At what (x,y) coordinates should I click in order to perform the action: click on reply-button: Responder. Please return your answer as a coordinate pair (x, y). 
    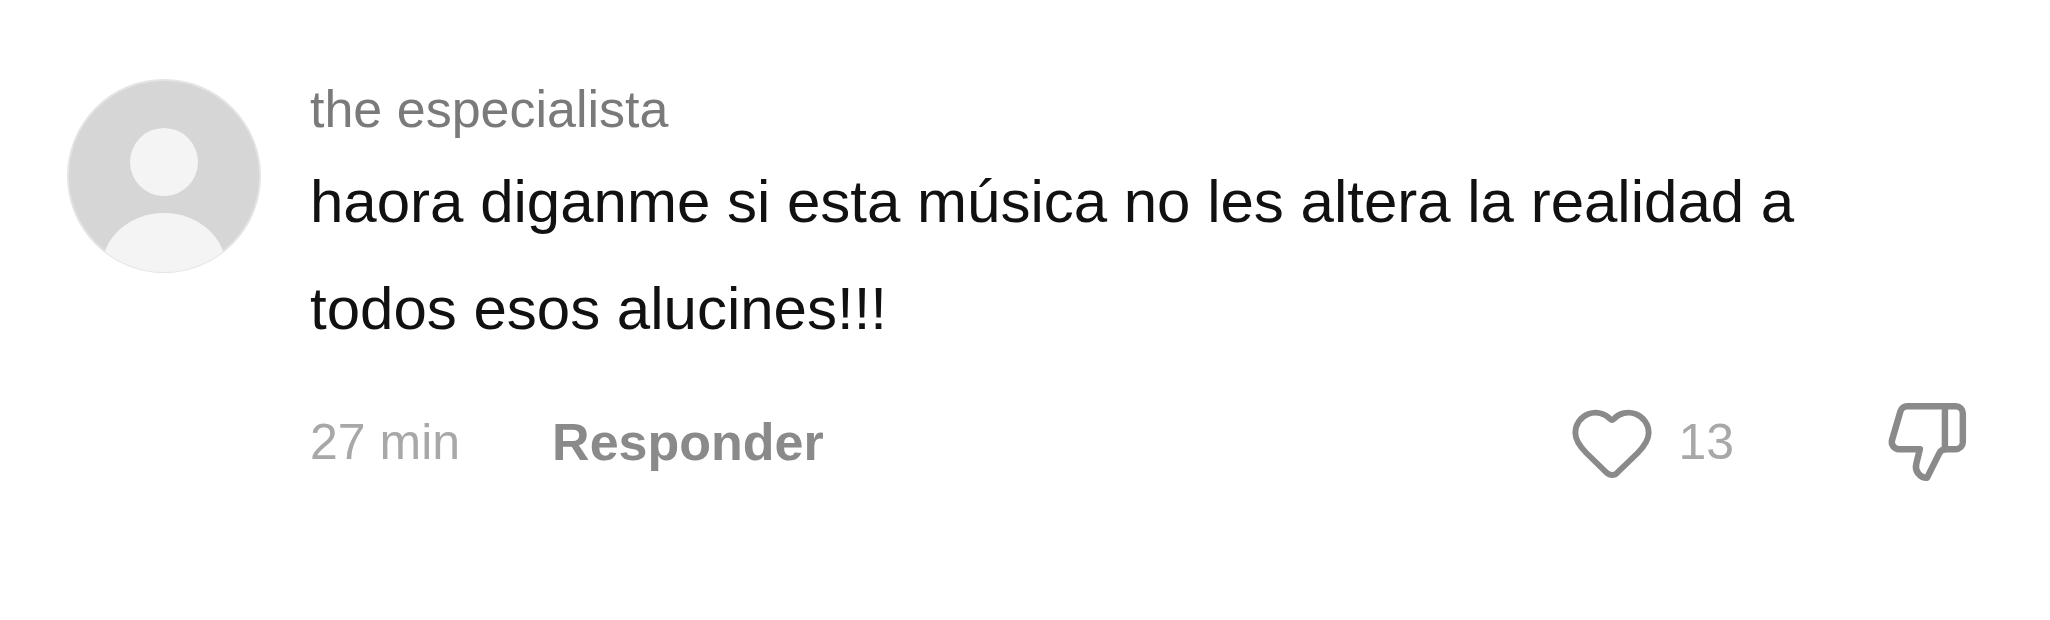
    Looking at the image, I should click on (688, 442).